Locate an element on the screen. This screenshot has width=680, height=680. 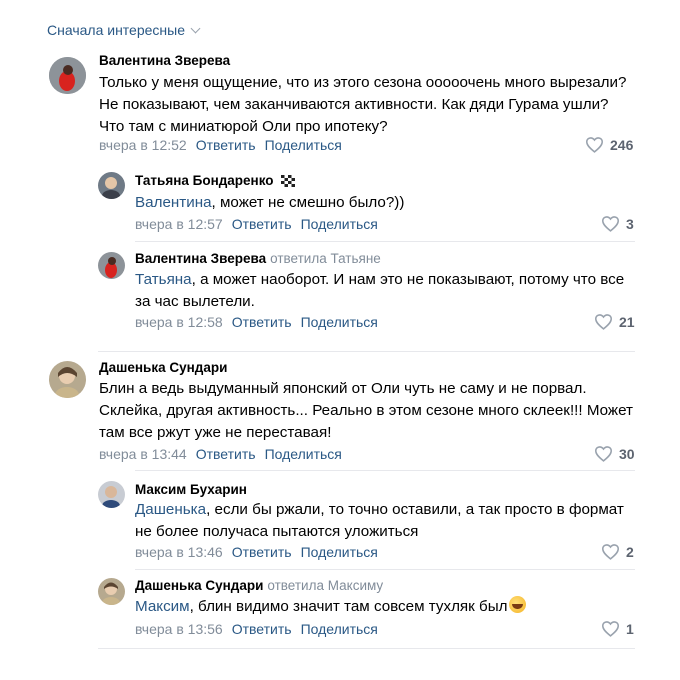
like-button: 3 is located at coordinates (617, 223).